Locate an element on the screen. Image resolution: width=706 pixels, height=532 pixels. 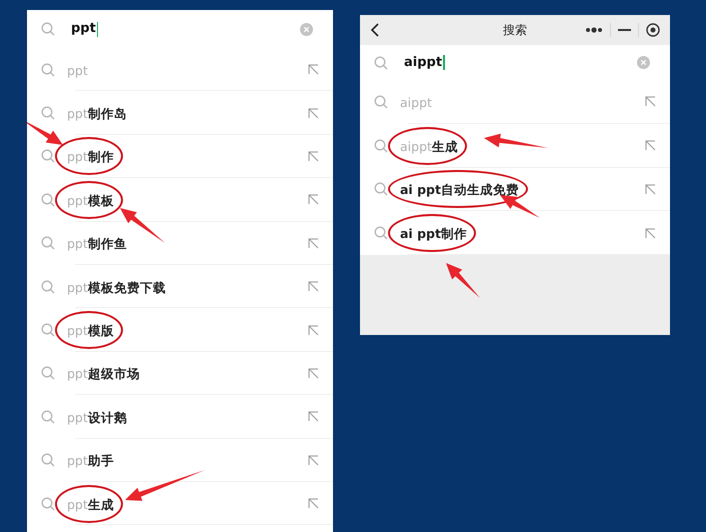
suggestion-text: ai ppt制作 is located at coordinates (433, 234).